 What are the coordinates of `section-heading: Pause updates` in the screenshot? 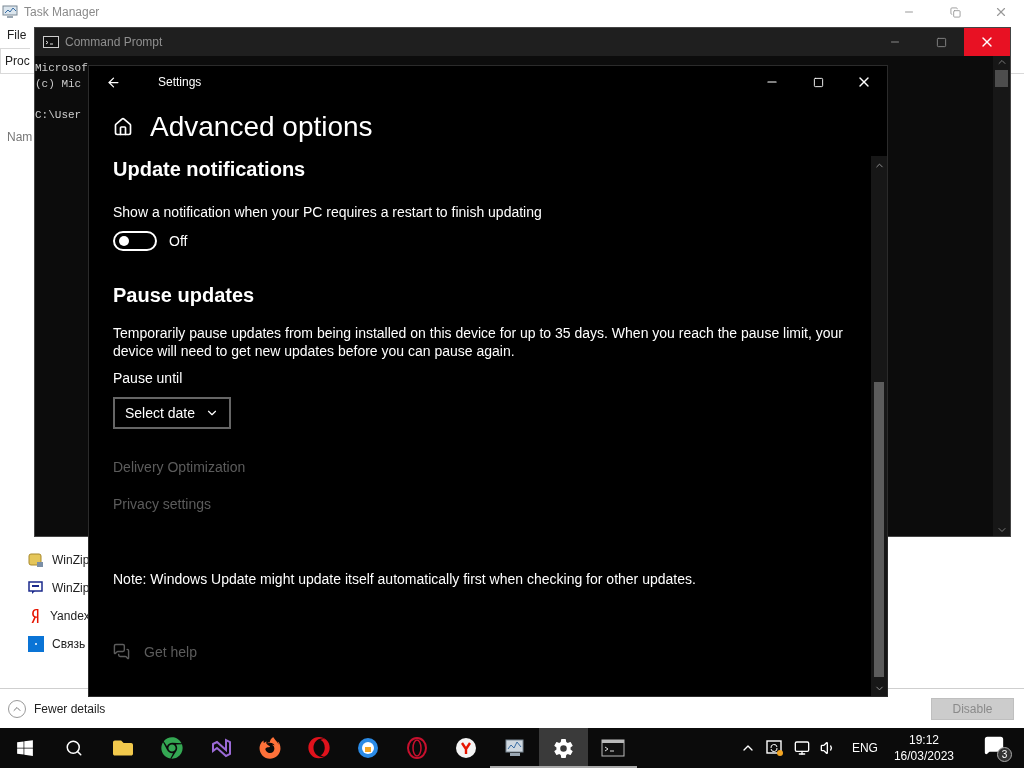 It's located at (184, 295).